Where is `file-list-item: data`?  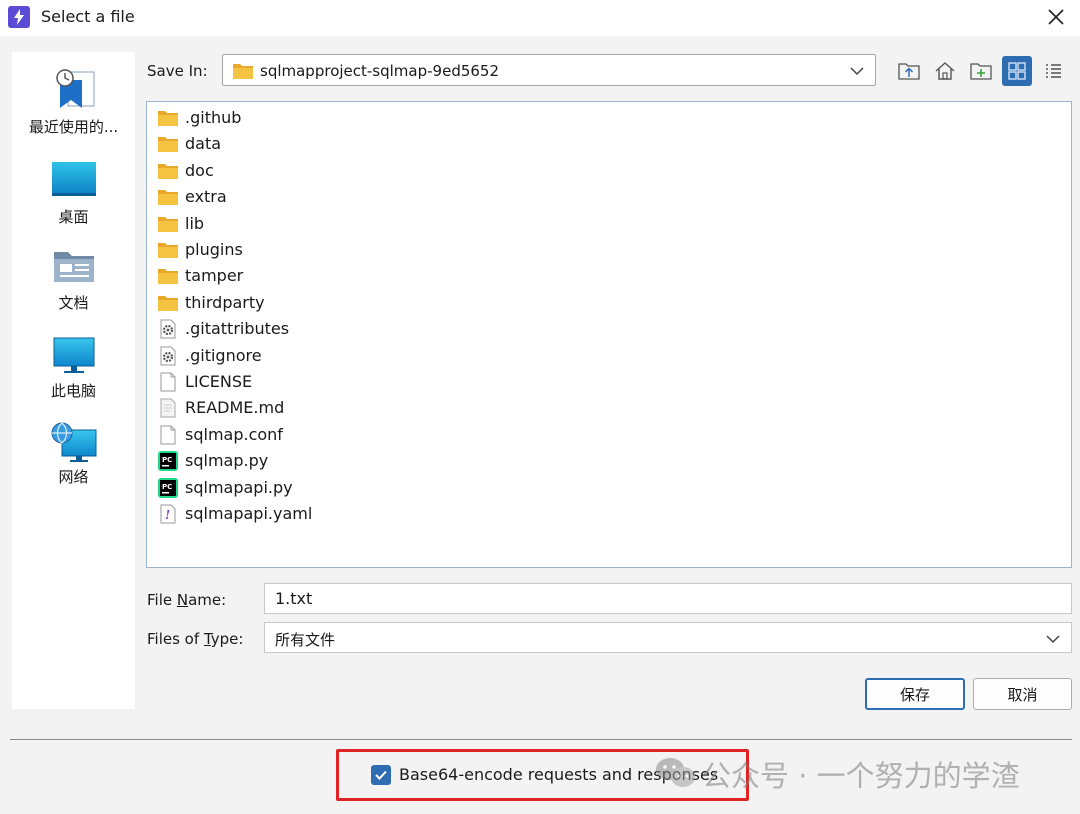 file-list-item: data is located at coordinates (305, 144).